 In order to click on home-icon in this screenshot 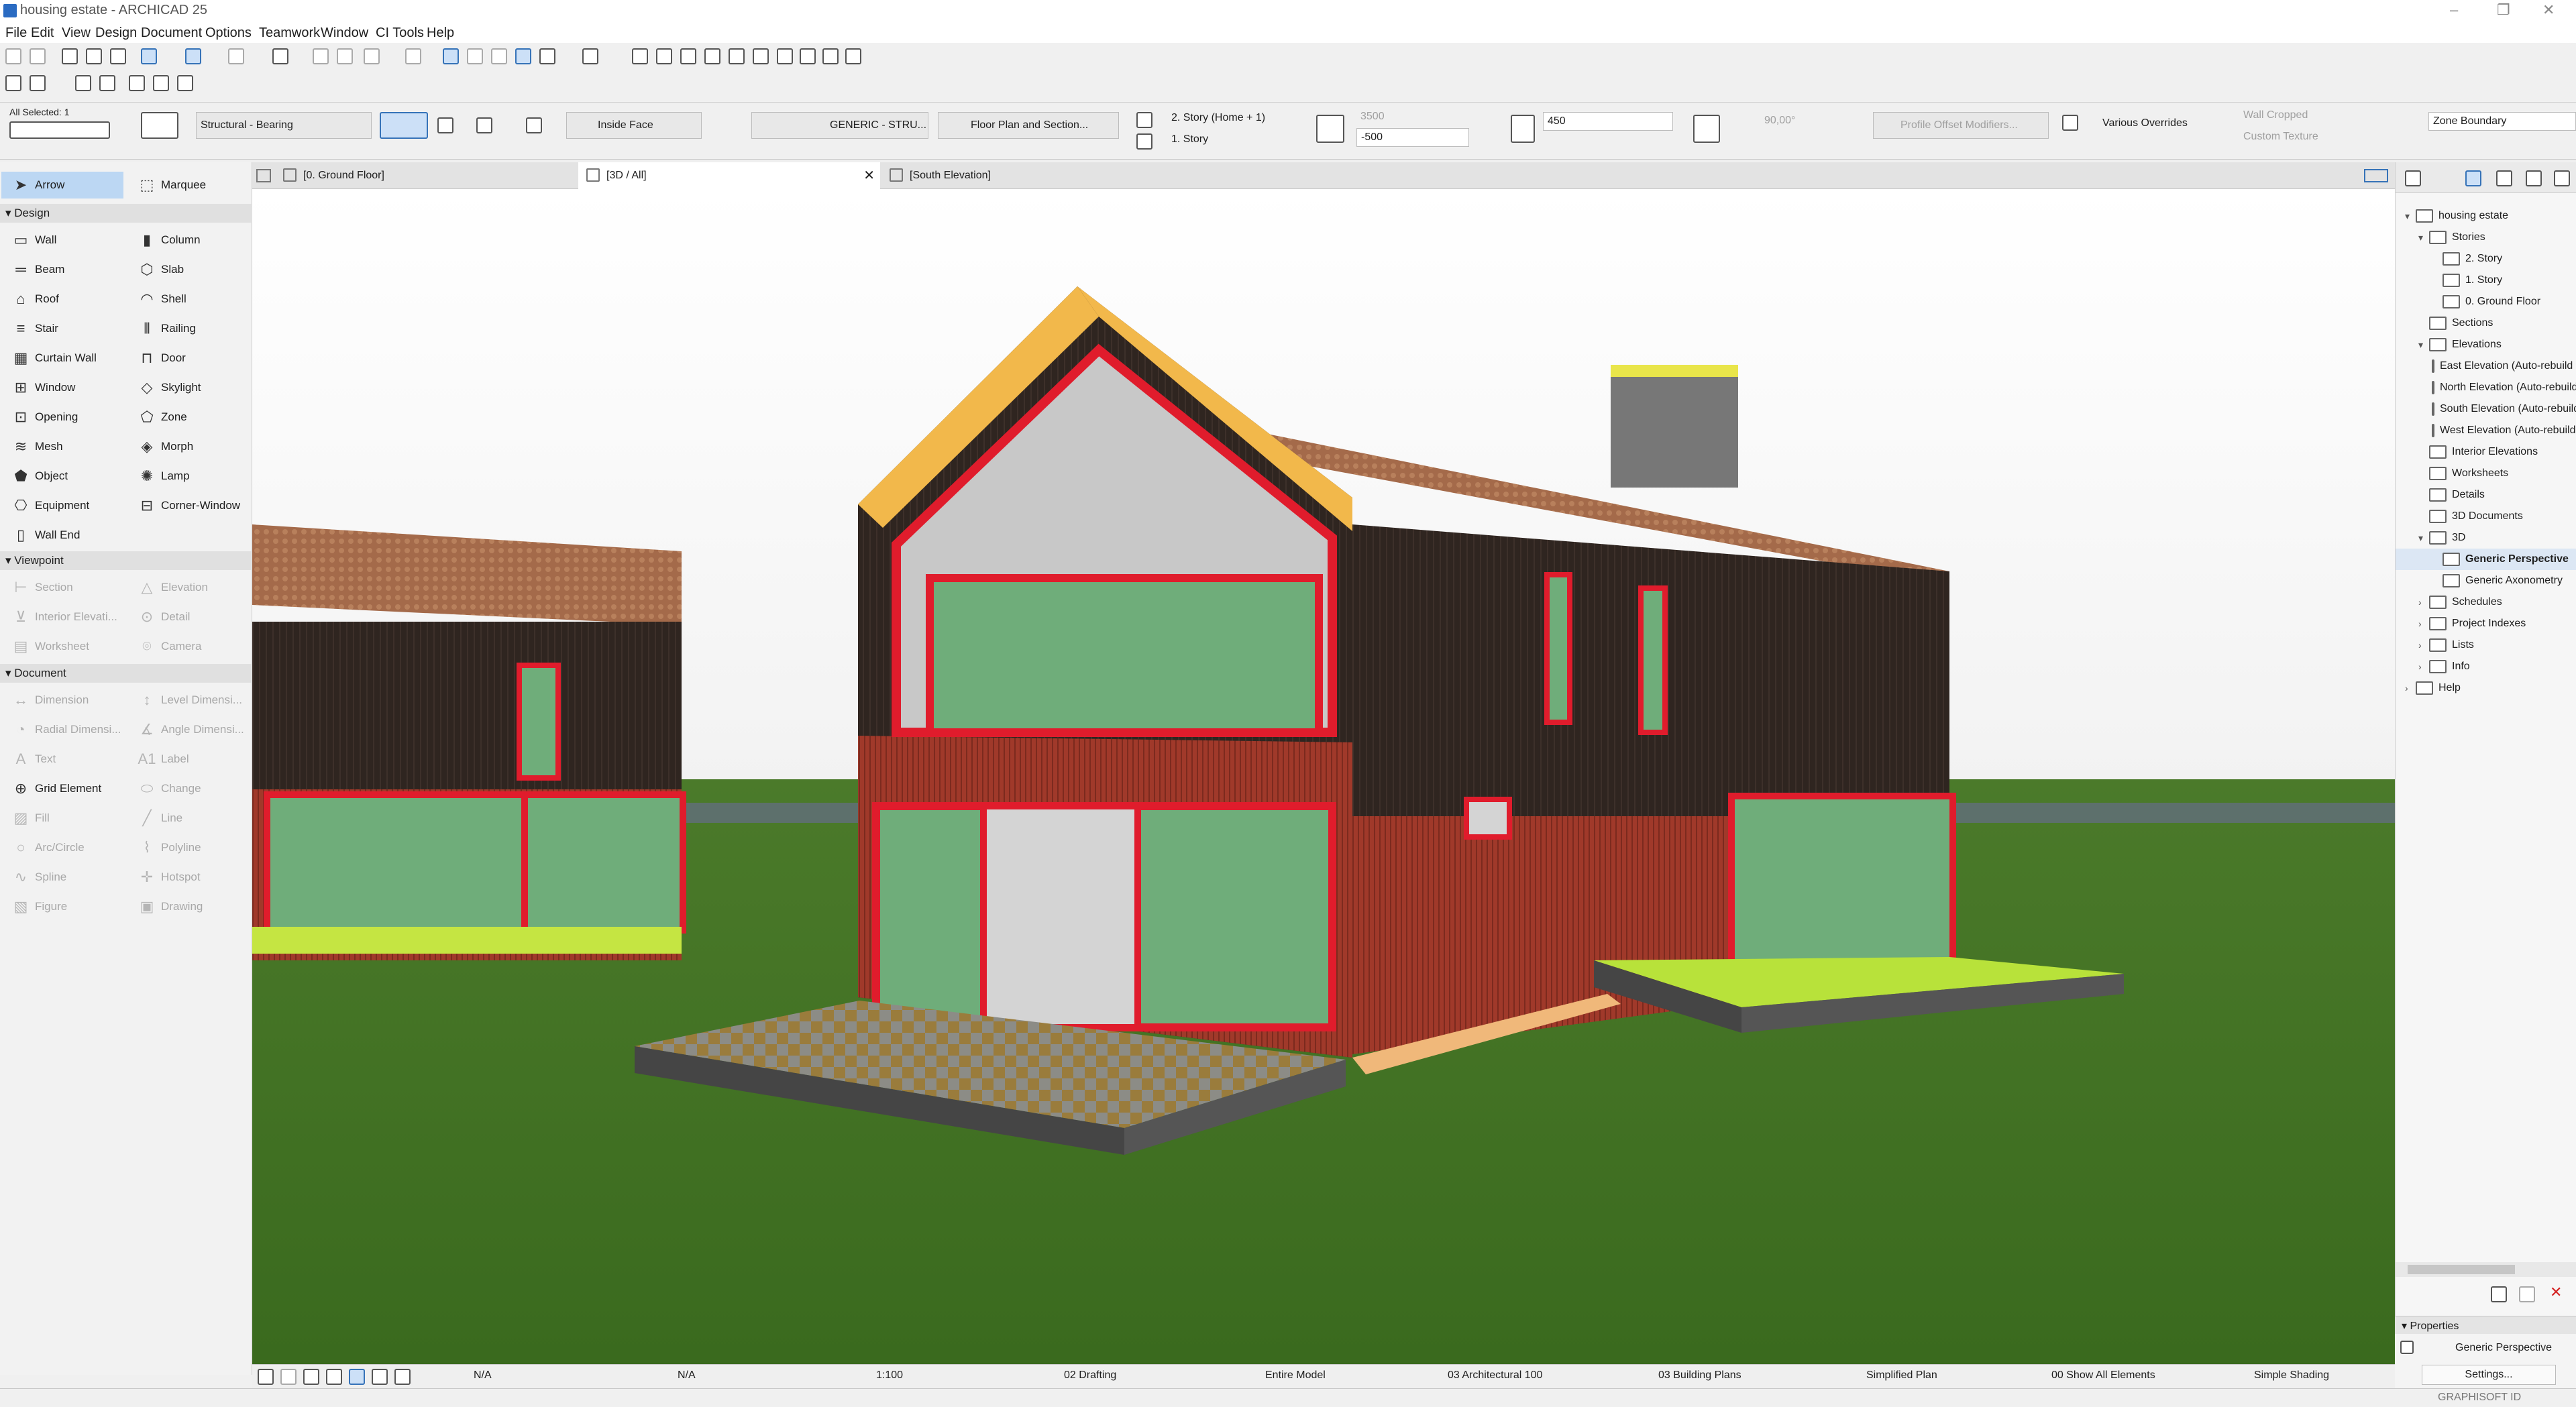, I will do `click(785, 56)`.